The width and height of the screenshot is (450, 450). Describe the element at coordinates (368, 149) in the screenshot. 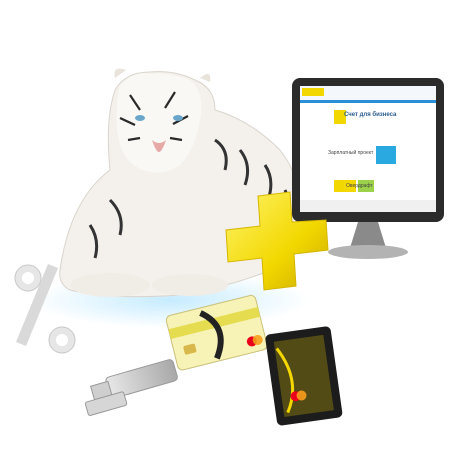

I see `monitor-screen` at that location.